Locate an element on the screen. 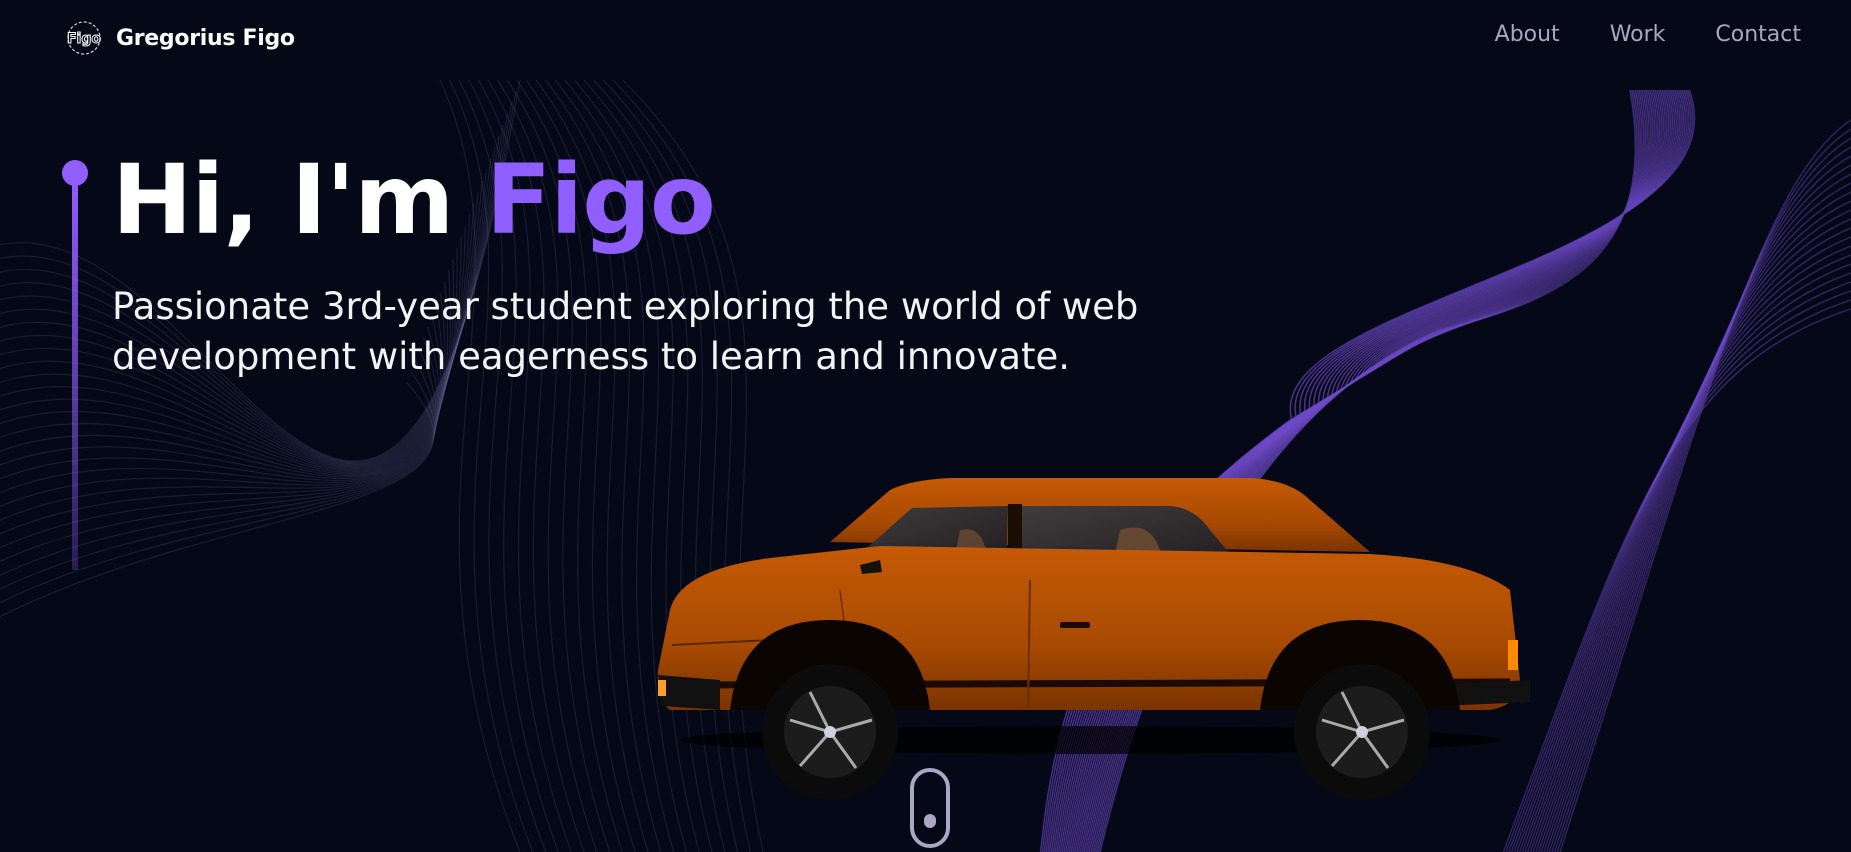  nav-links: About Work Contact is located at coordinates (1648, 34).